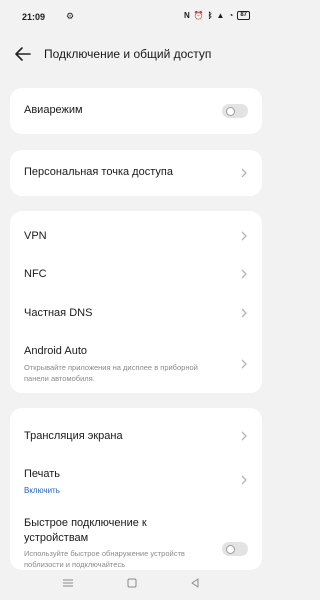 This screenshot has width=320, height=600. I want to click on page-title: Подключение и общий доступ, so click(128, 54).